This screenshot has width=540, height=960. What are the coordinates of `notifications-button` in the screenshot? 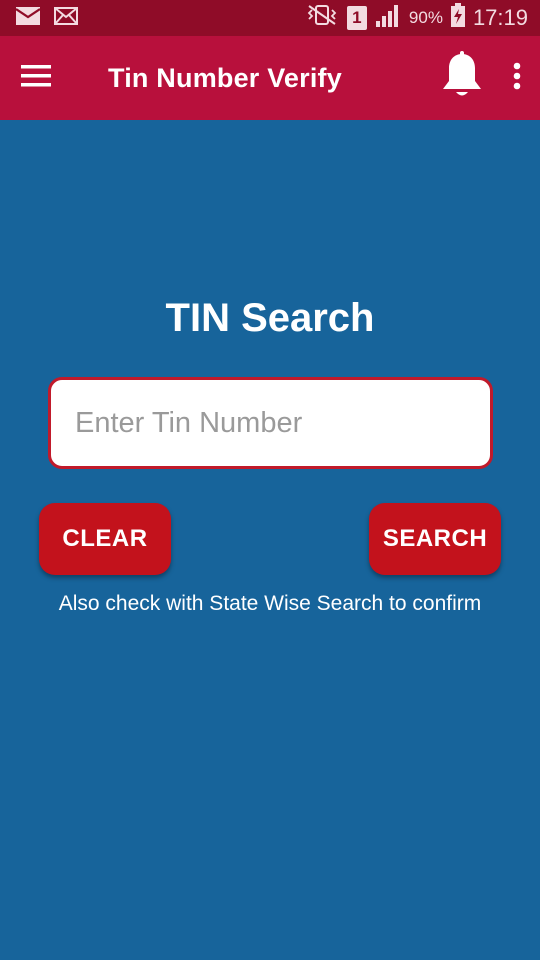 It's located at (462, 78).